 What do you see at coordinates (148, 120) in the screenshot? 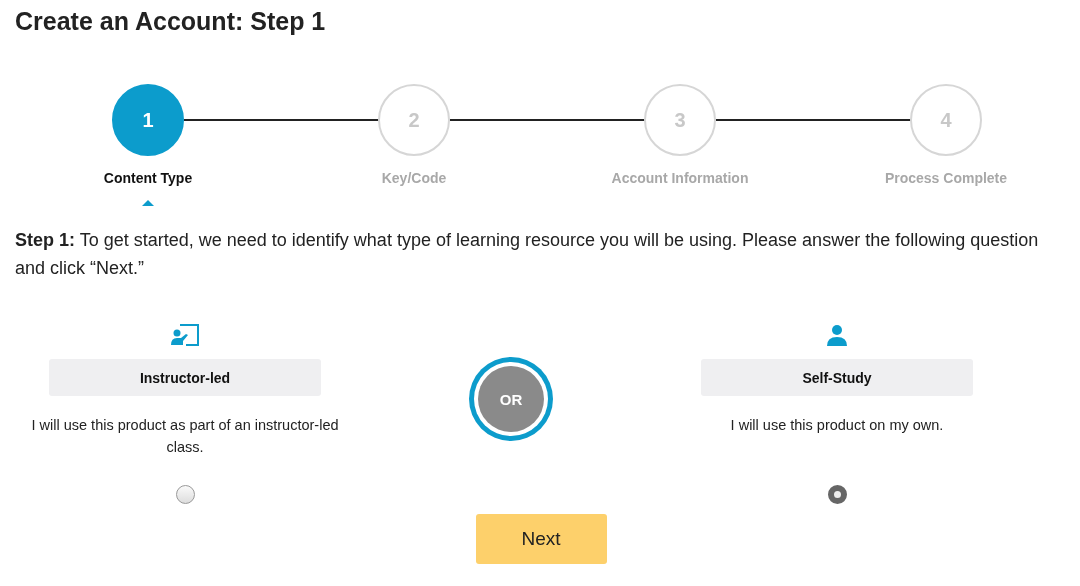
I see `step-circle: 1` at bounding box center [148, 120].